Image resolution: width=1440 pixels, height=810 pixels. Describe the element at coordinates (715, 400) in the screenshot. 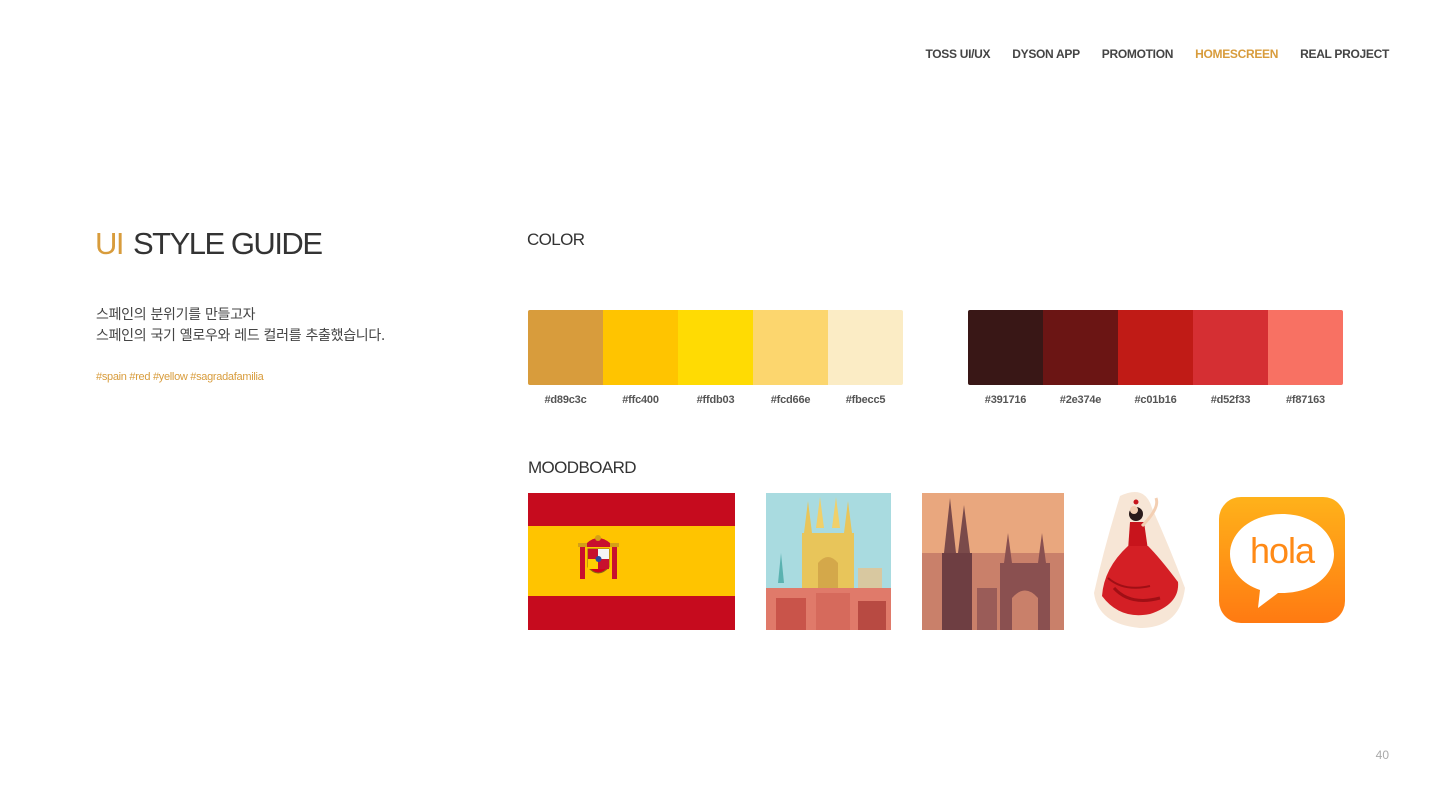

I see `color-hex-label: #ffdb03` at that location.